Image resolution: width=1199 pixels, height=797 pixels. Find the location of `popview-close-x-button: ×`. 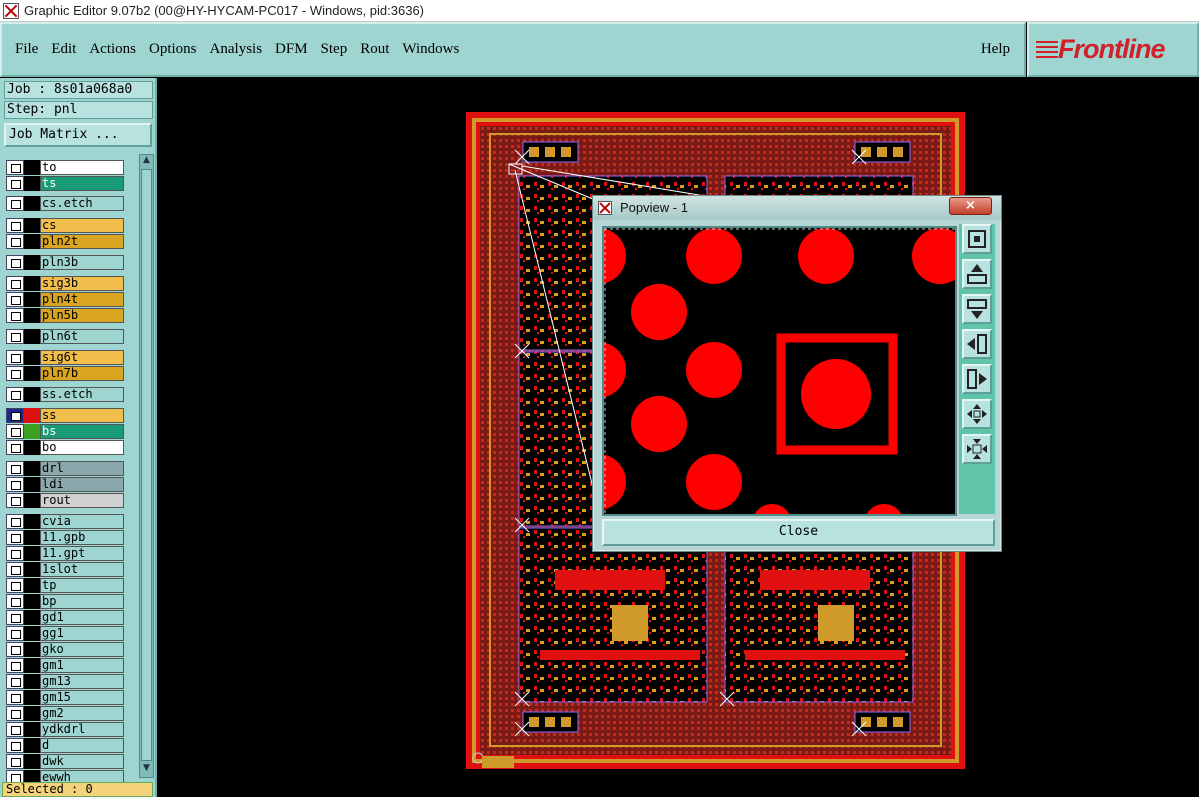

popview-close-x-button: × is located at coordinates (970, 206).